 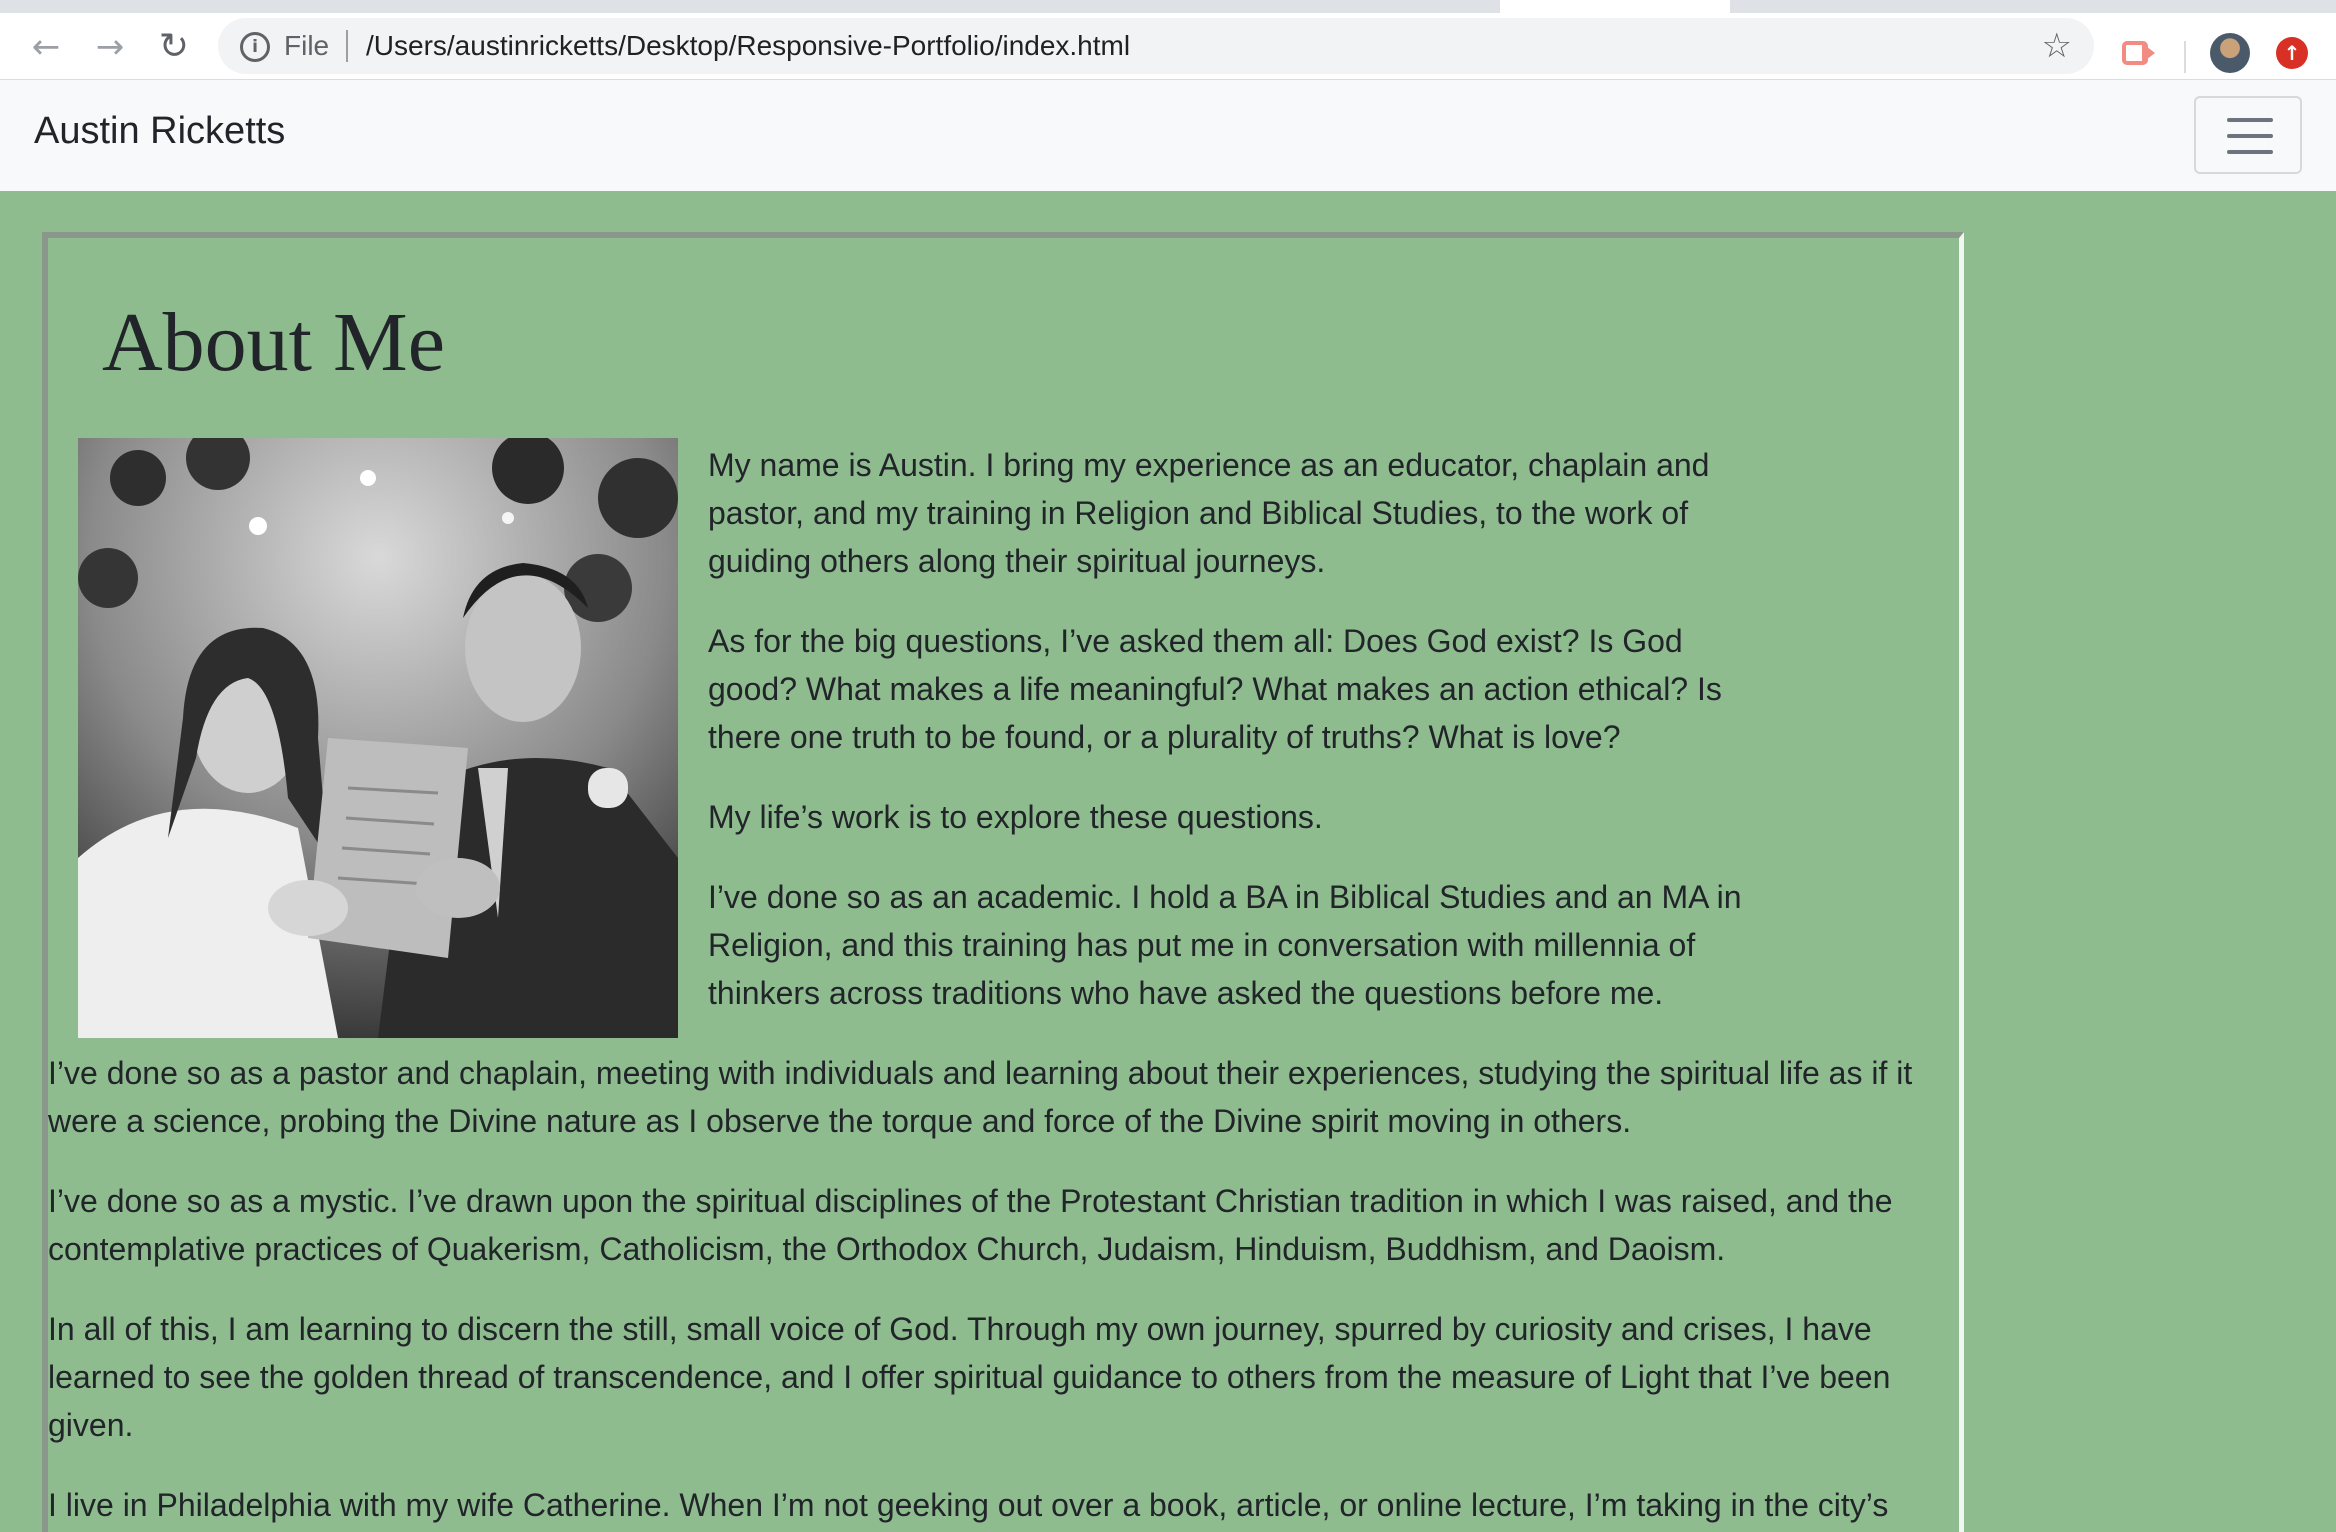 I want to click on active-tab, so click(x=1615, y=6).